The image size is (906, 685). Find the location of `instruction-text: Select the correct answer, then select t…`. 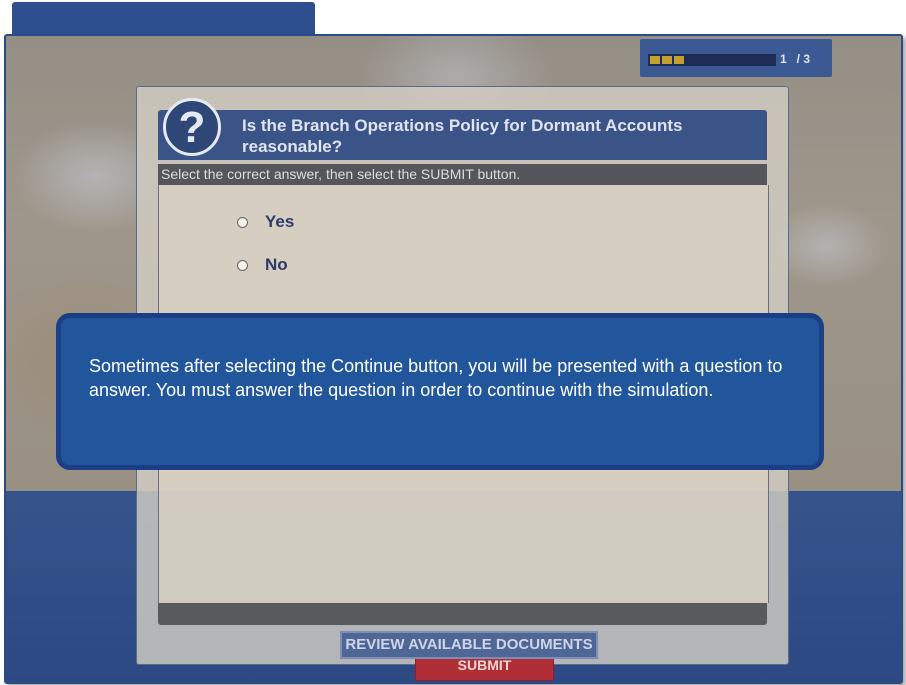

instruction-text: Select the correct answer, then select t… is located at coordinates (462, 174).